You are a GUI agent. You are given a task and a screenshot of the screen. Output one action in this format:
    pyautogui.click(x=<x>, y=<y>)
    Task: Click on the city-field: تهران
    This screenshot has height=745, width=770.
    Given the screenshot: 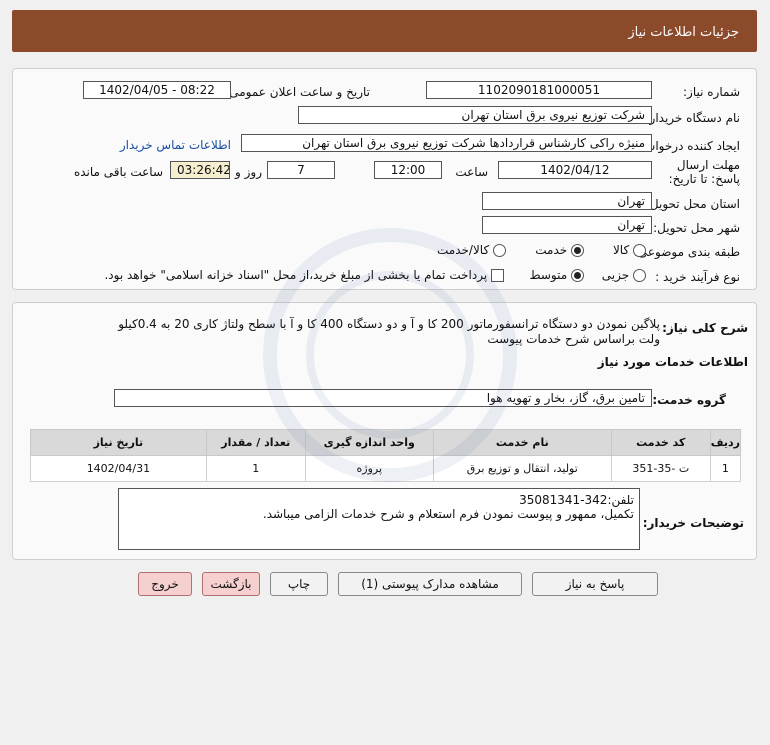 What is the action you would take?
    pyautogui.click(x=567, y=225)
    